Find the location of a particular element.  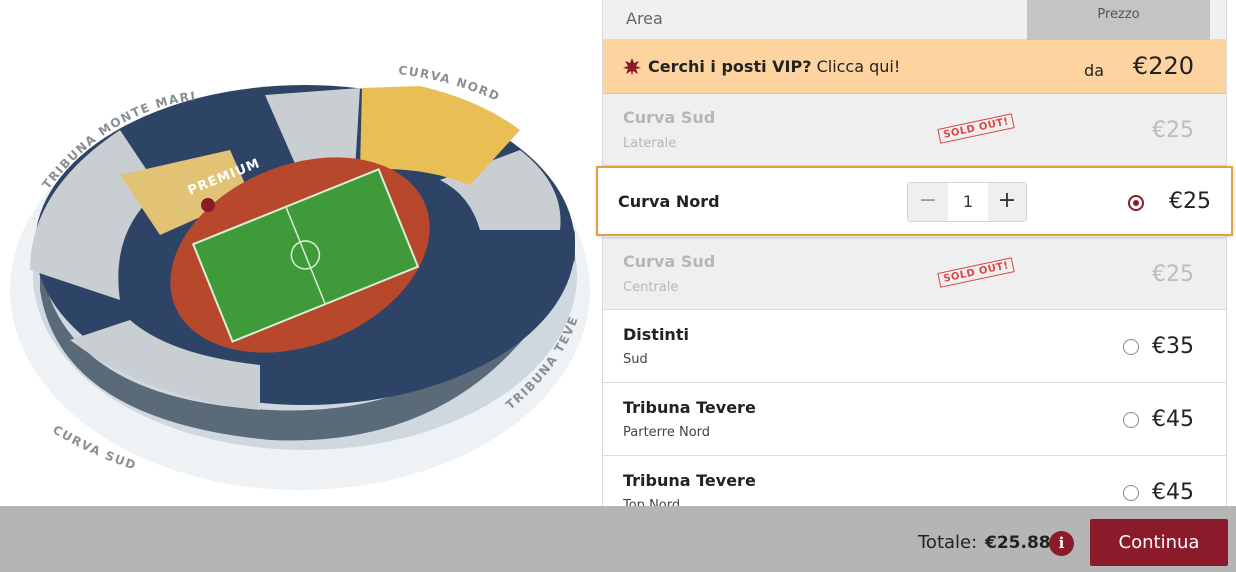

table-row-curva-nord-selected: Curva Nord − 1 + €25 is located at coordinates (914, 201).